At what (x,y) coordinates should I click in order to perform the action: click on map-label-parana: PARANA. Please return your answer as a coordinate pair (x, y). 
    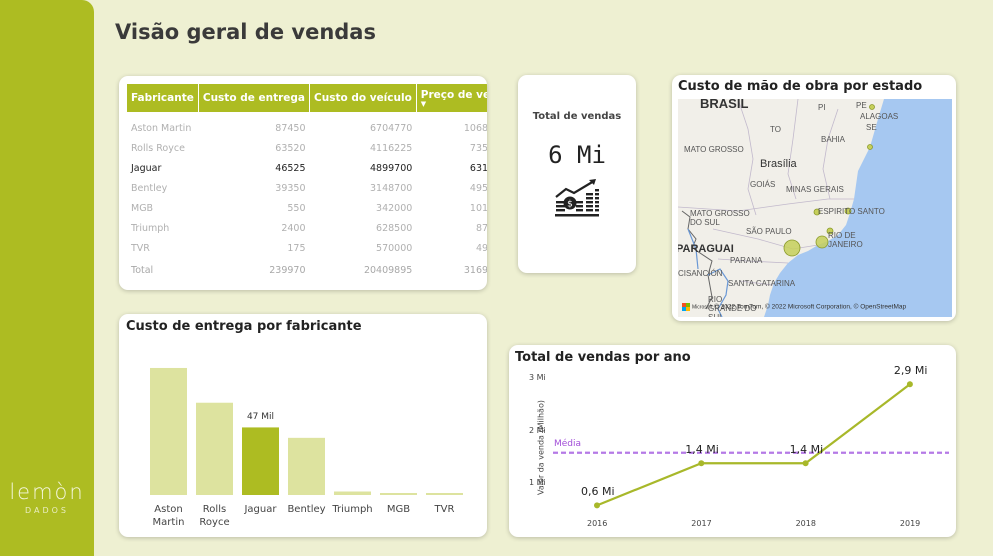
    Looking at the image, I should click on (746, 260).